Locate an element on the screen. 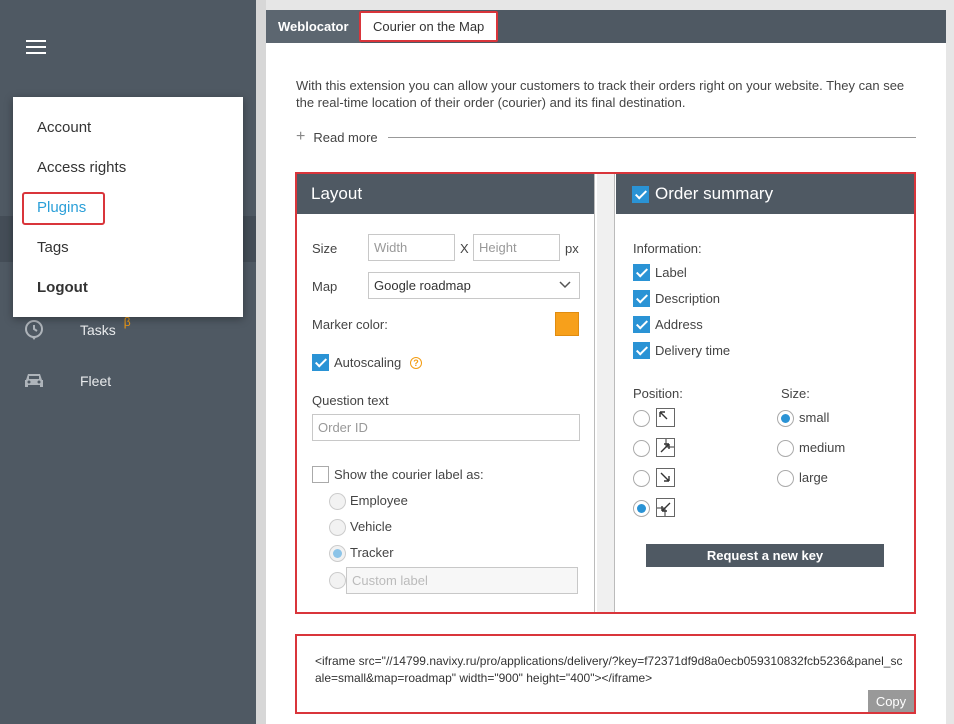 This screenshot has height=724, width=954. radio-position-top-left is located at coordinates (641, 418).